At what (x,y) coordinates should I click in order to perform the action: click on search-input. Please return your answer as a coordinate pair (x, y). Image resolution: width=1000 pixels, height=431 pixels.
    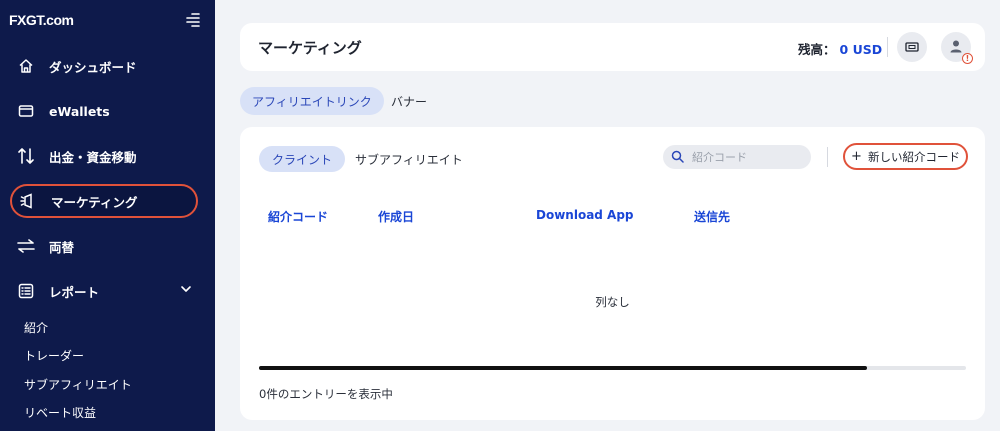
    Looking at the image, I should click on (747, 157).